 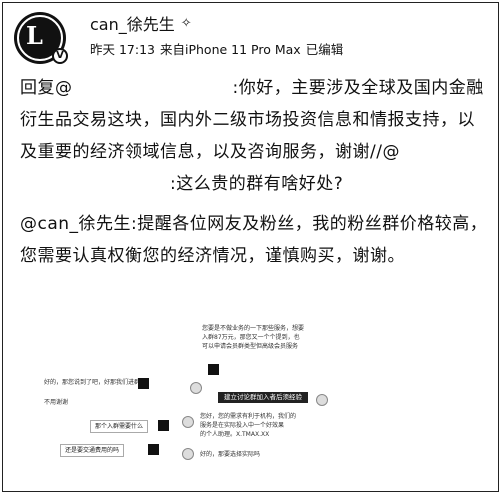 I want to click on chat-right-small-3: 的个人助理。X.TMAX.XX, so click(x=235, y=434).